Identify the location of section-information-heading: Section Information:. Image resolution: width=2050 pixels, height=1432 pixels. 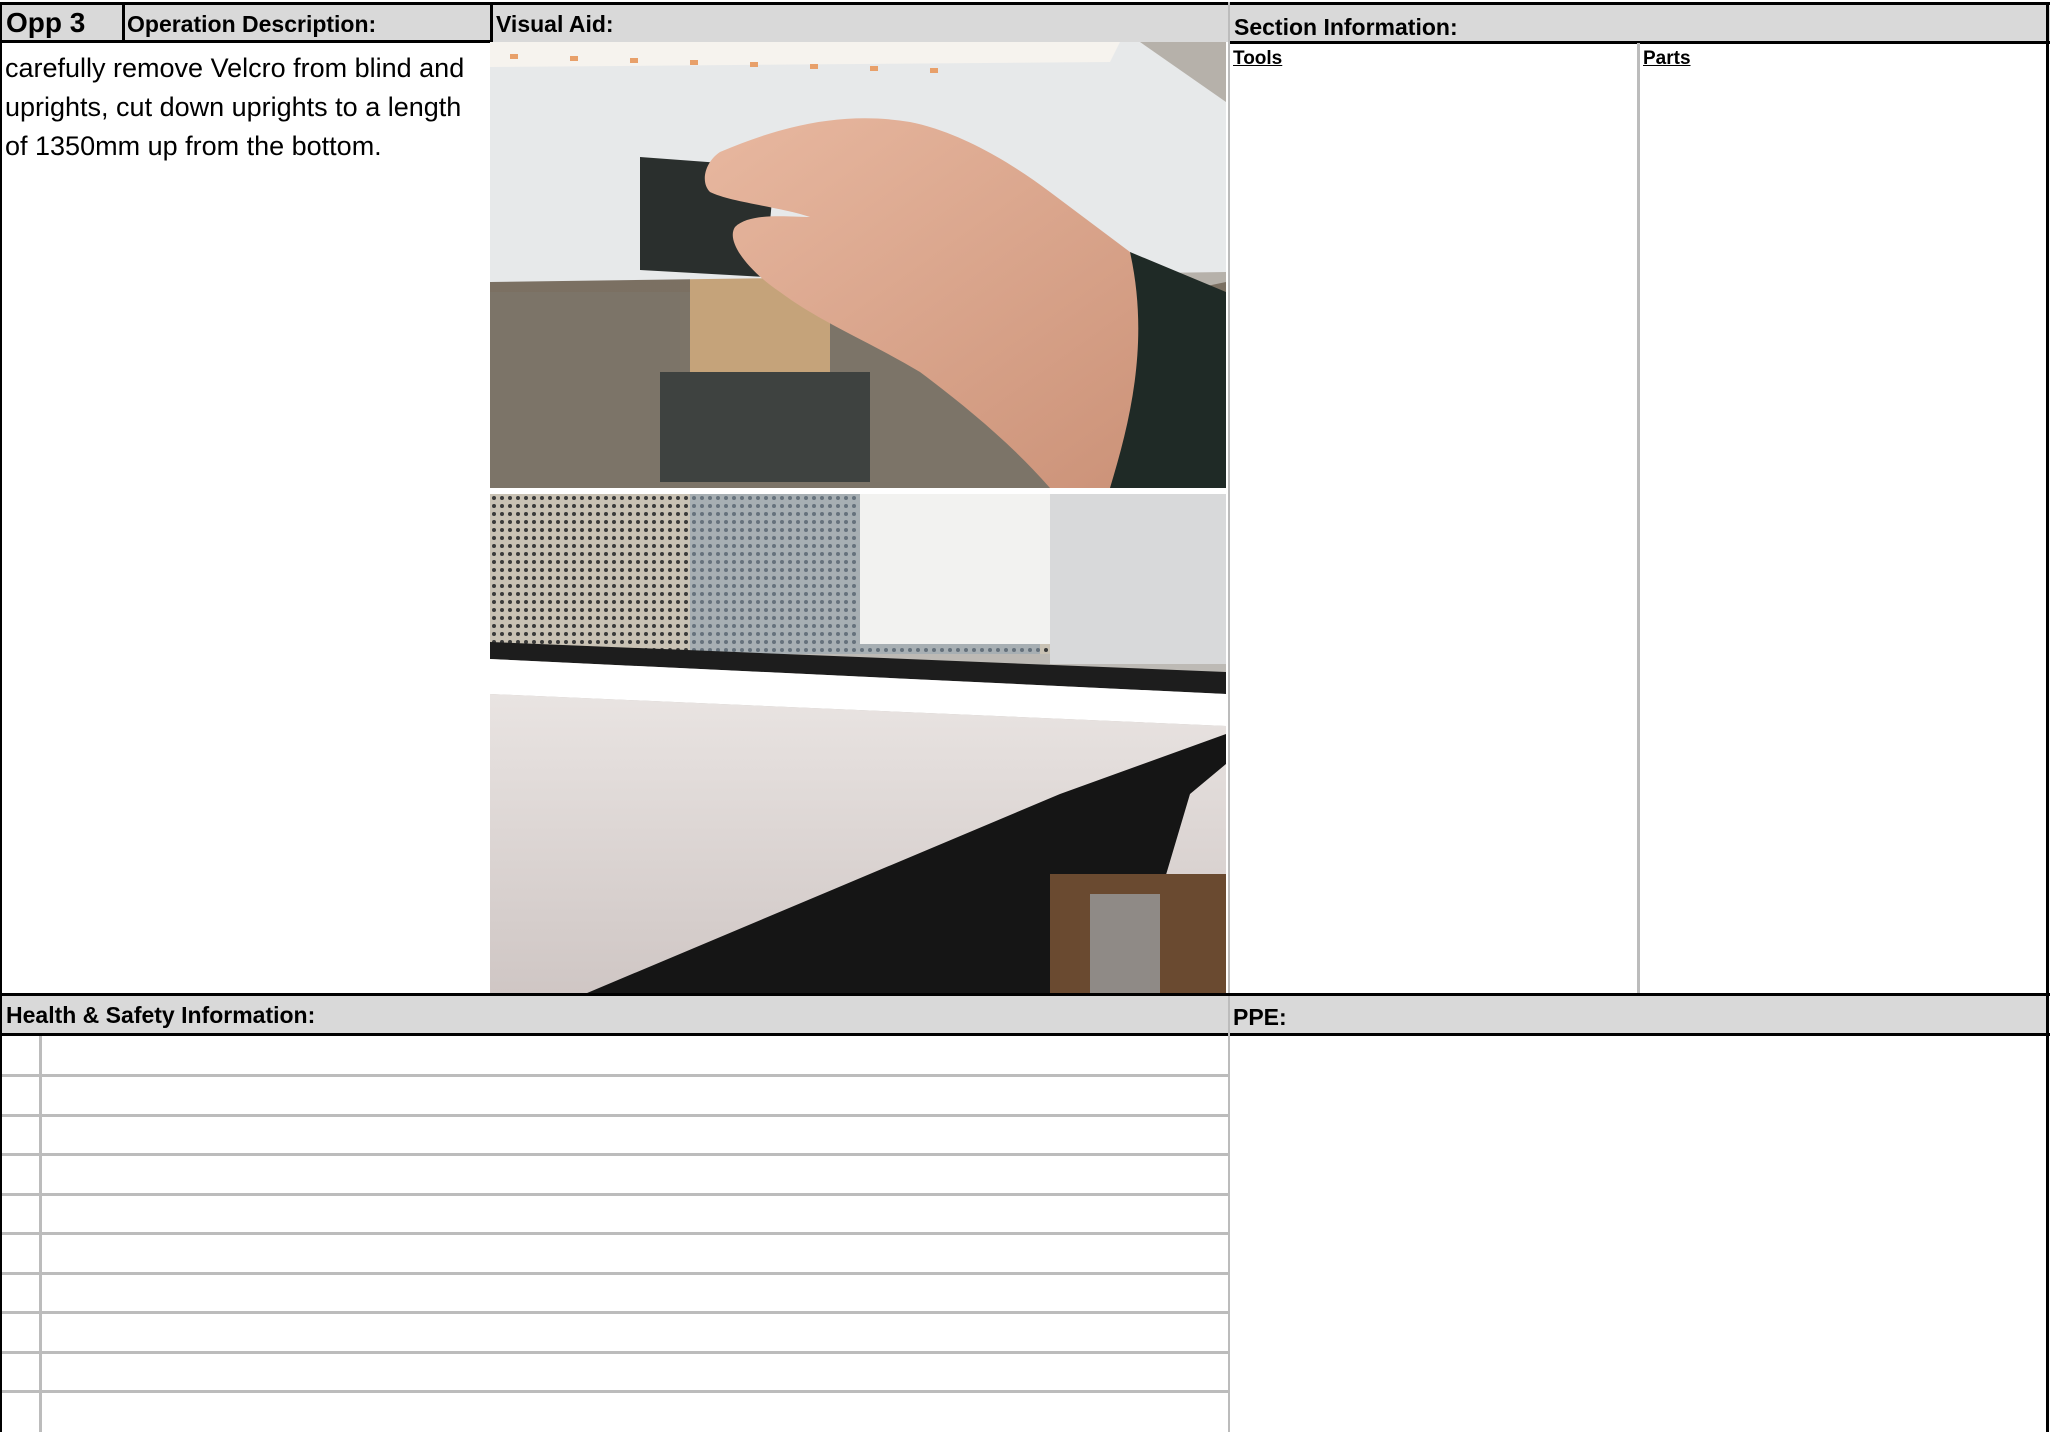
(1639, 23).